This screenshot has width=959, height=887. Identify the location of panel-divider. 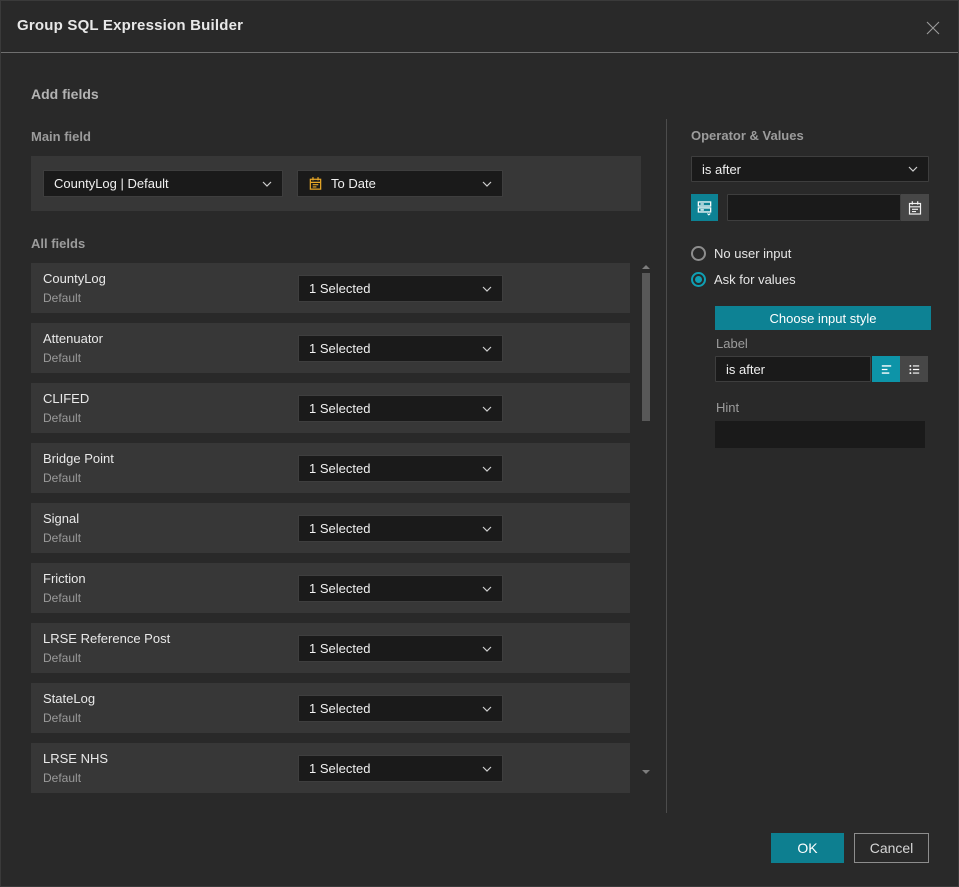
(666, 466).